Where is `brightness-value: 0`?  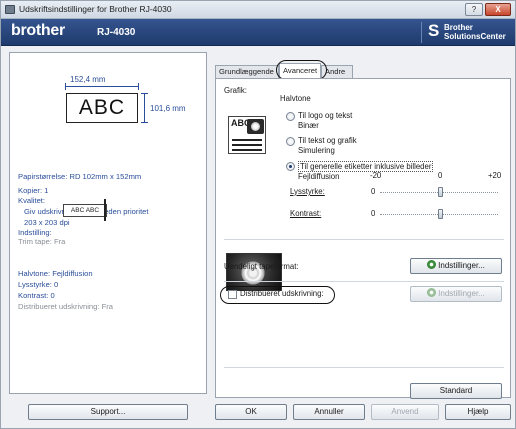 brightness-value: 0 is located at coordinates (373, 191).